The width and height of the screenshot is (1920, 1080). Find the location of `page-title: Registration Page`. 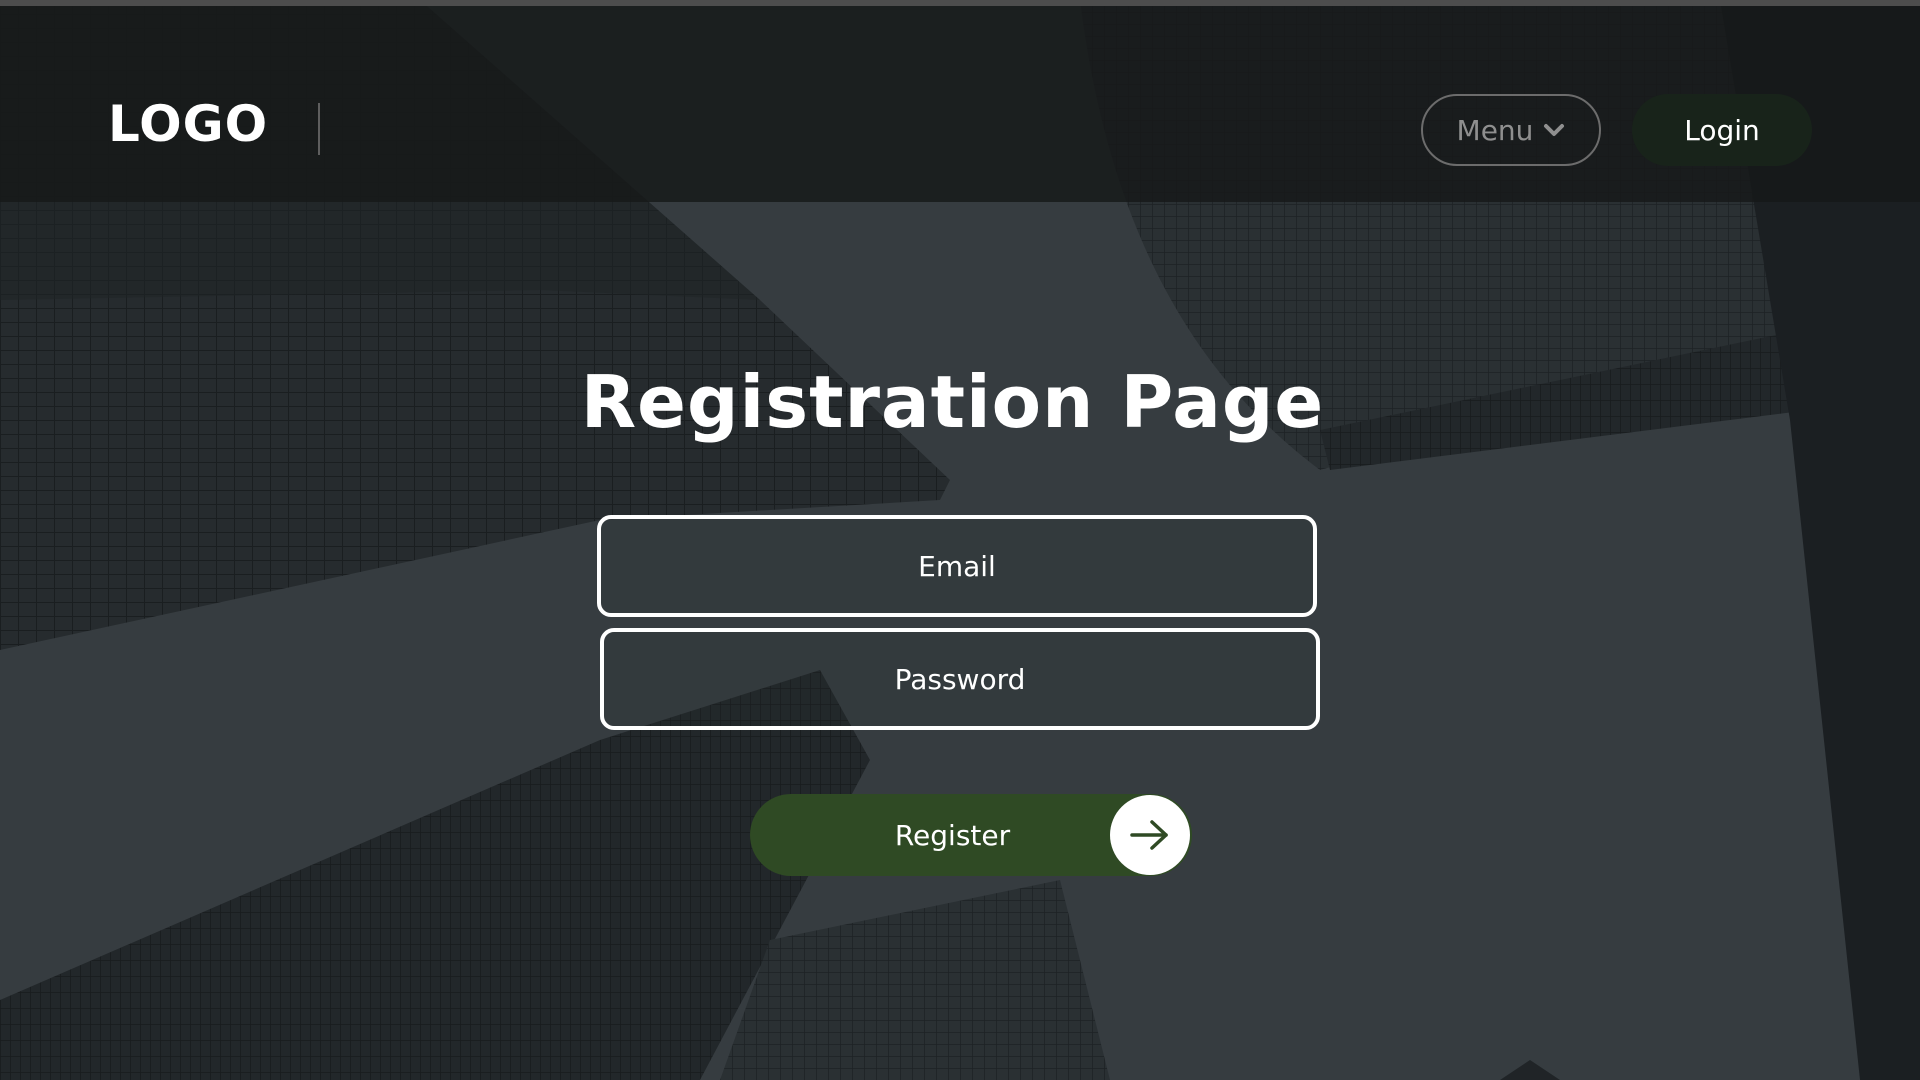

page-title: Registration Page is located at coordinates (952, 402).